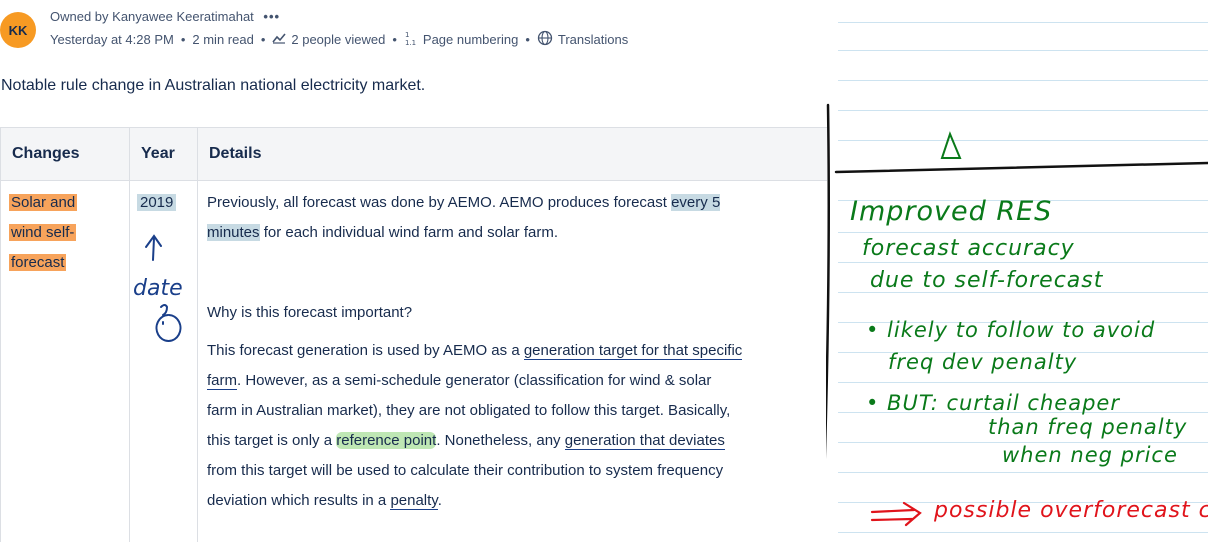 The image size is (1208, 542). What do you see at coordinates (233, 232) in the screenshot?
I see `highlight-text: minutes` at bounding box center [233, 232].